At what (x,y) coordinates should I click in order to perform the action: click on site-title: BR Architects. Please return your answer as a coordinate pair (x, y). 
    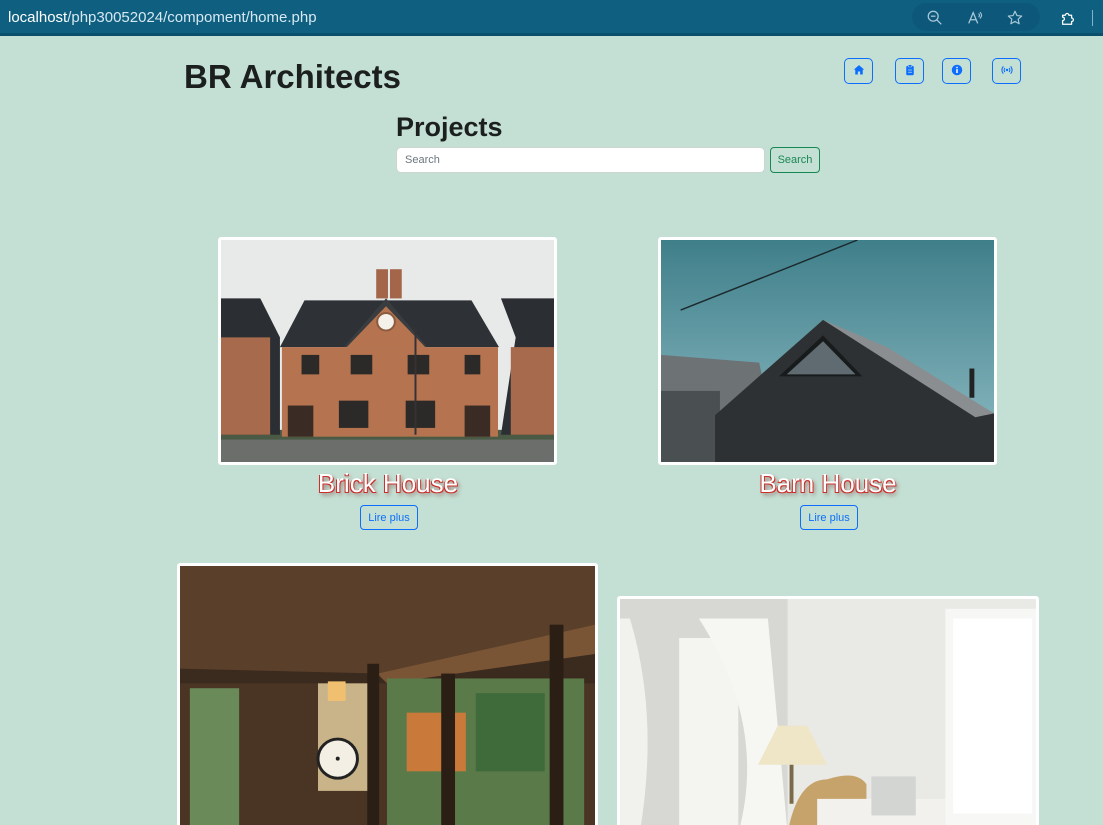
    Looking at the image, I should click on (292, 76).